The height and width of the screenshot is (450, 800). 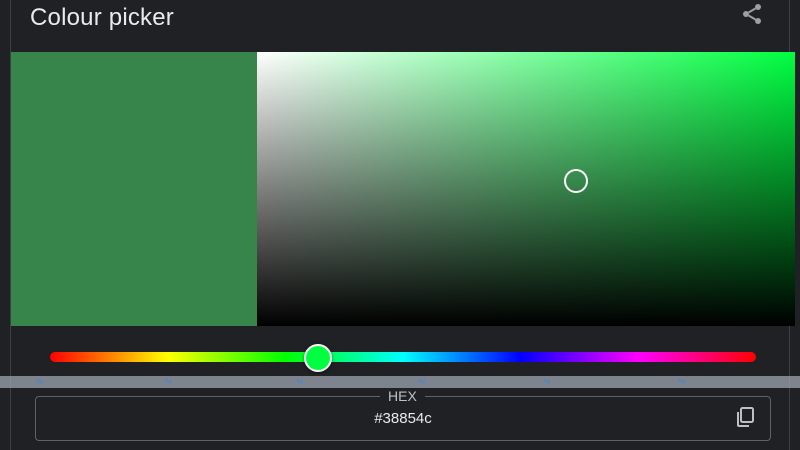 I want to click on hue-slider, so click(x=403, y=357).